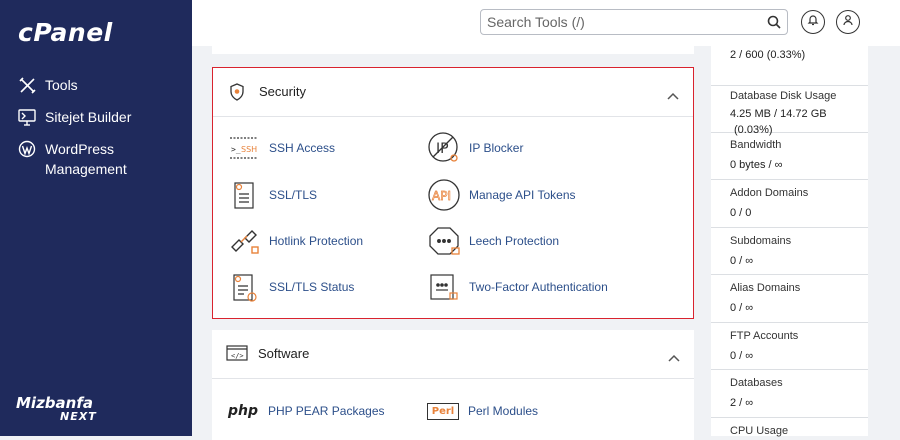 The image size is (900, 440). I want to click on tool-label: SSL/TLS, so click(293, 195).